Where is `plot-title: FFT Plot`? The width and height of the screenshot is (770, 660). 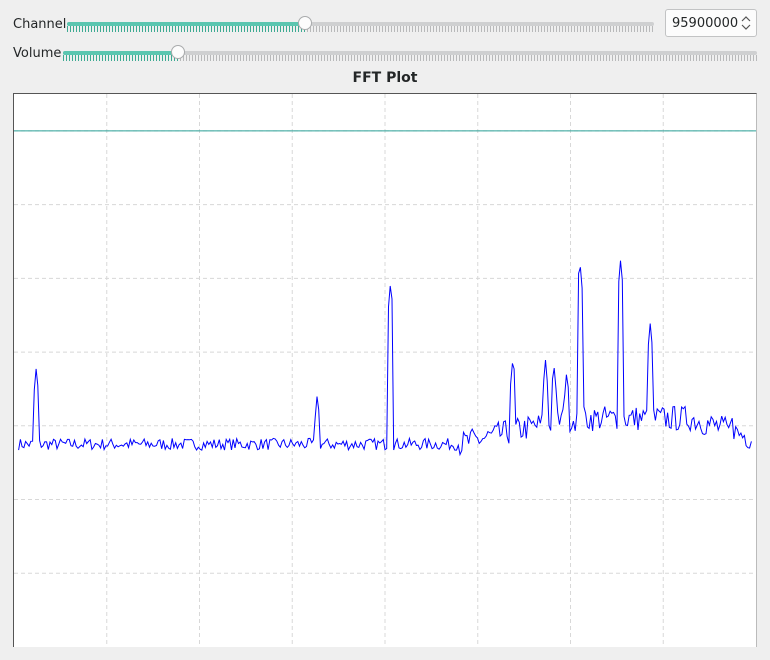
plot-title: FFT Plot is located at coordinates (385, 78).